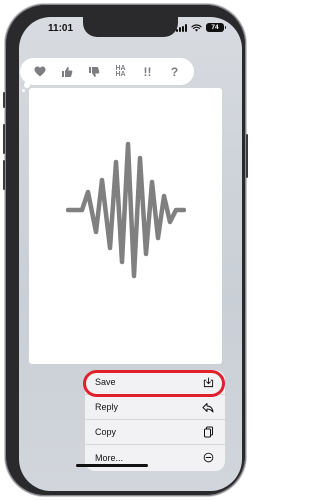 The width and height of the screenshot is (320, 500). What do you see at coordinates (247, 156) in the screenshot?
I see `power-button` at bounding box center [247, 156].